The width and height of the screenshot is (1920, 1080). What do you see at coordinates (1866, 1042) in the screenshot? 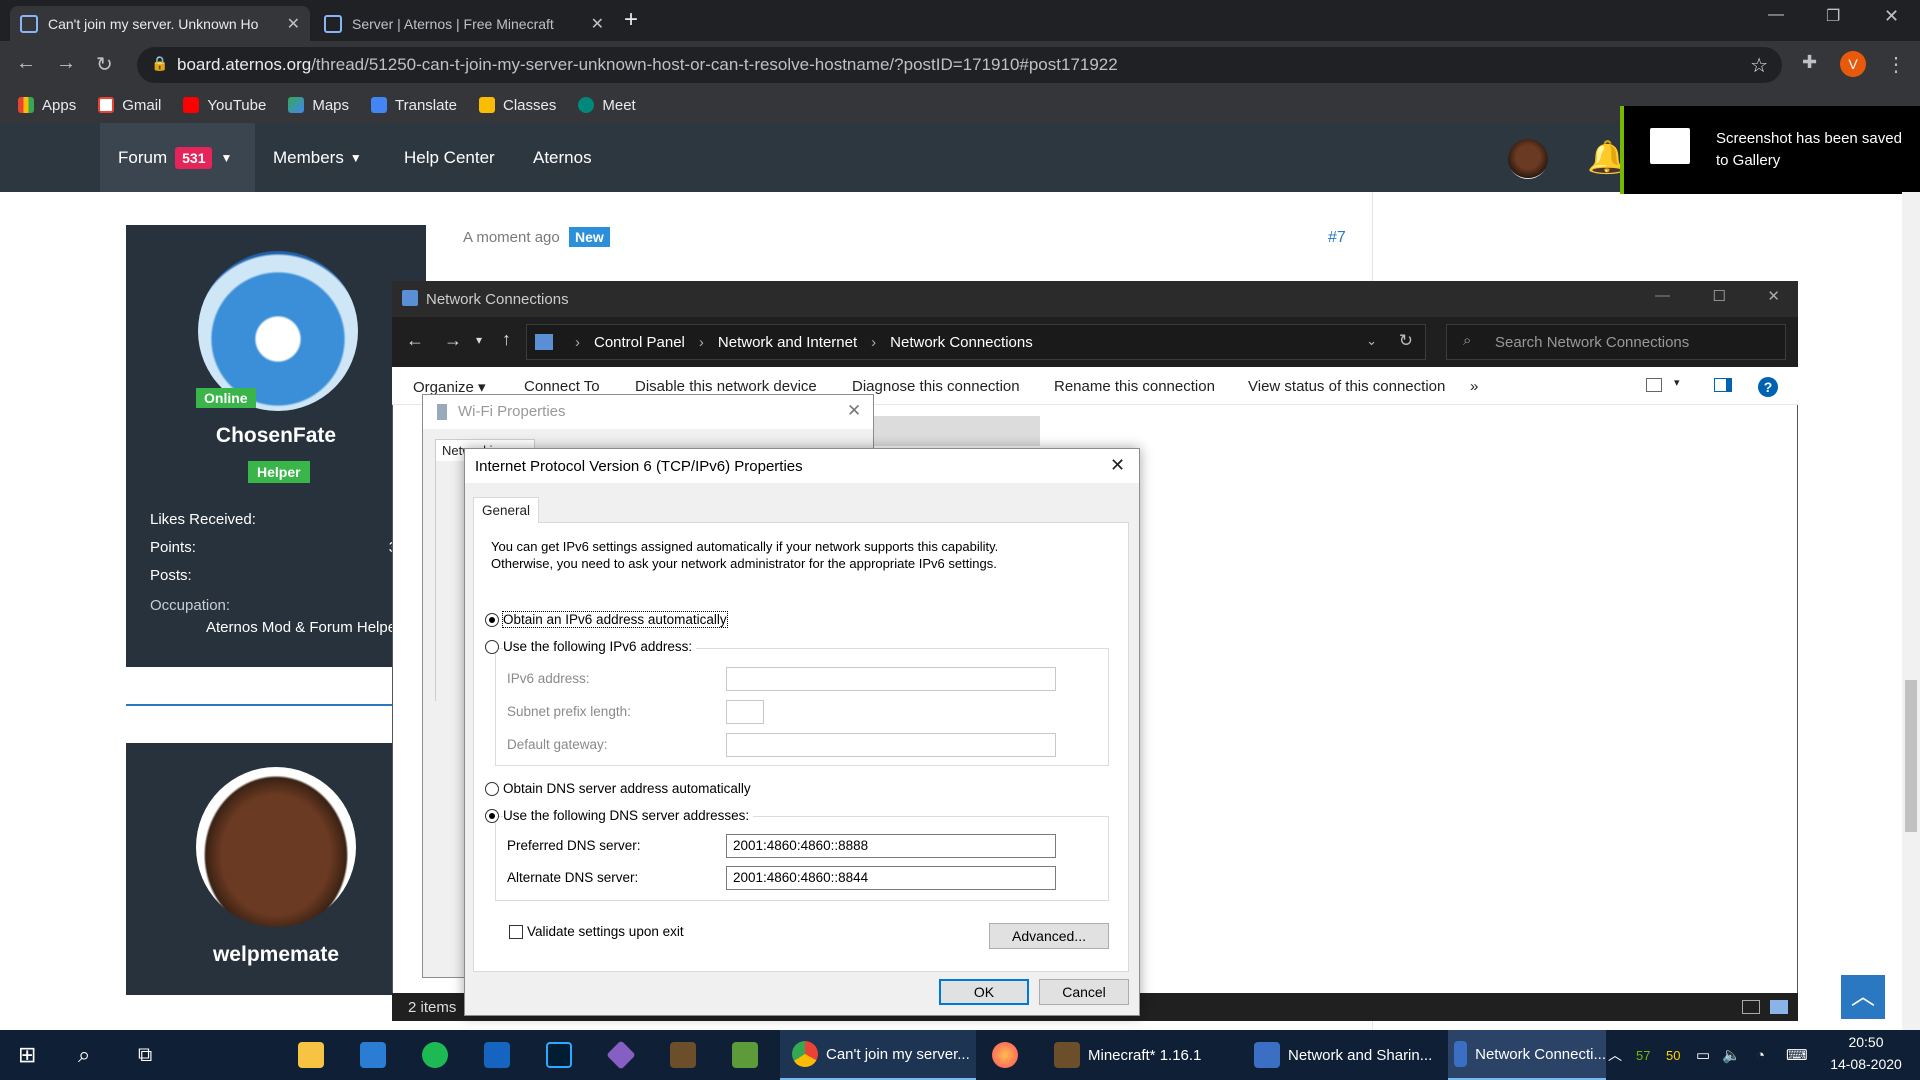
I see `clock-time: 20:50` at bounding box center [1866, 1042].